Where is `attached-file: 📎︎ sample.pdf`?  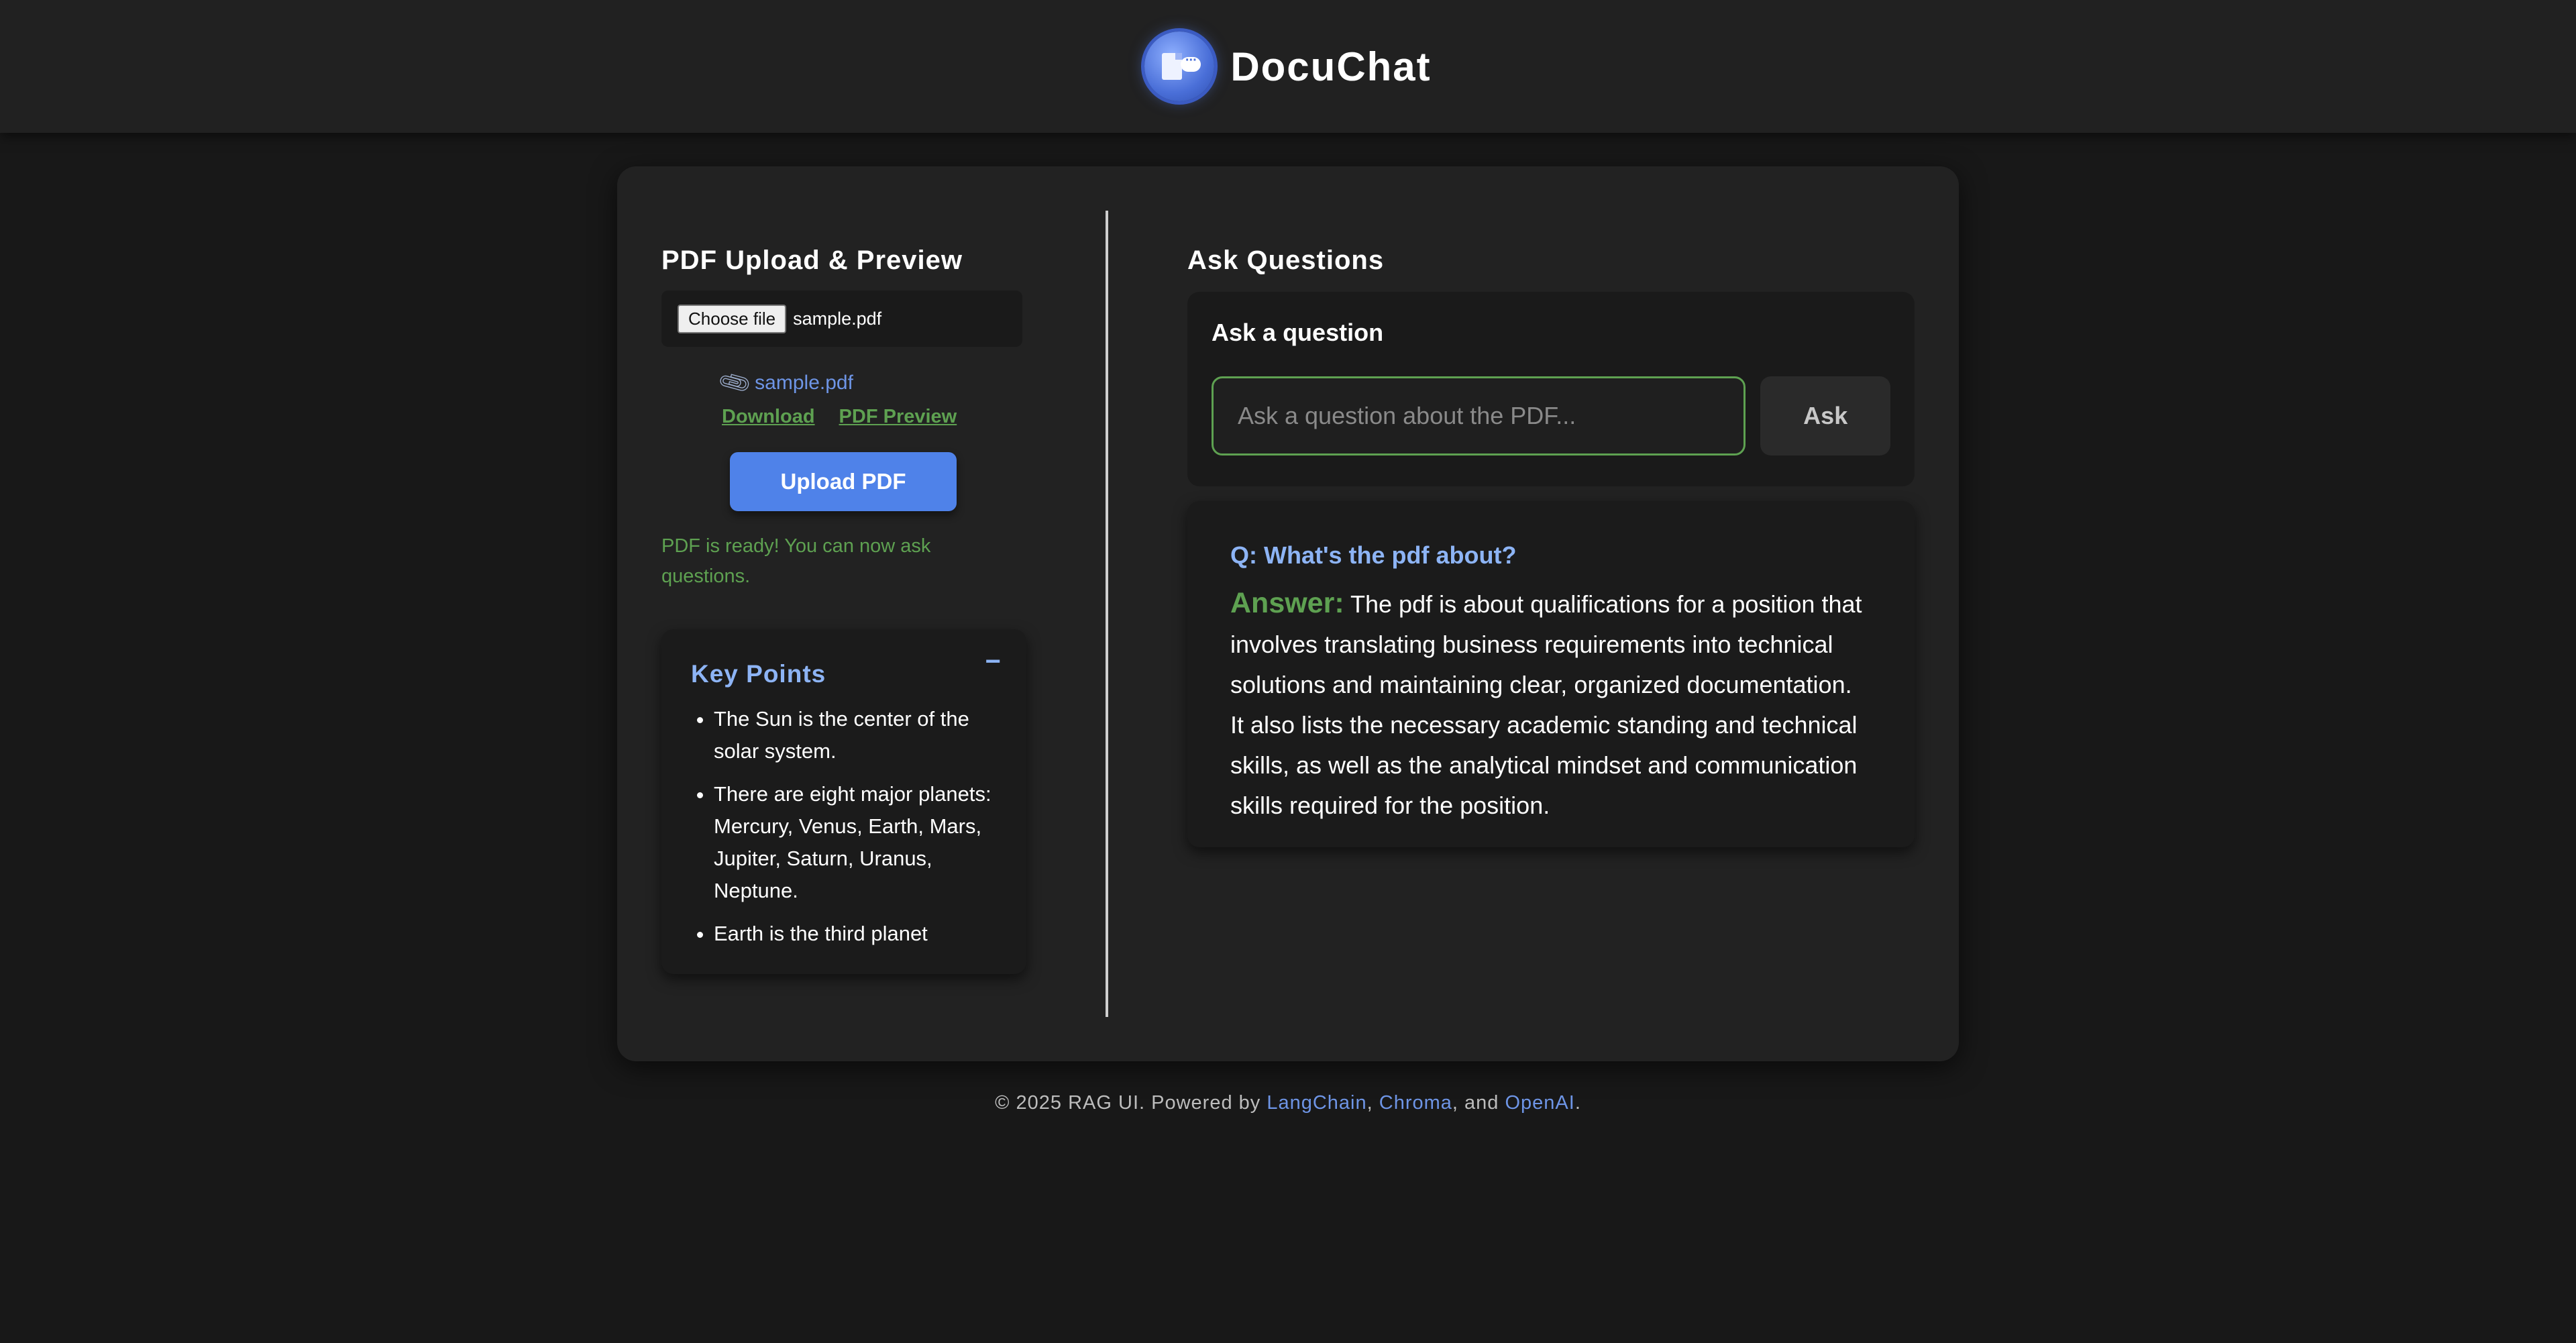 attached-file: 📎︎ sample.pdf is located at coordinates (872, 383).